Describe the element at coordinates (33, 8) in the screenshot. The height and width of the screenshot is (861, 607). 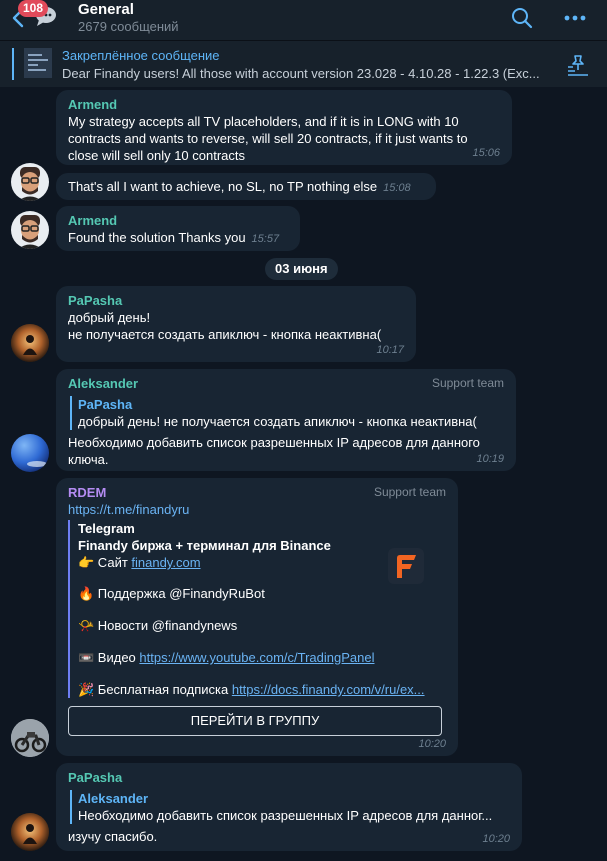
I see `unread-badge: 108` at that location.